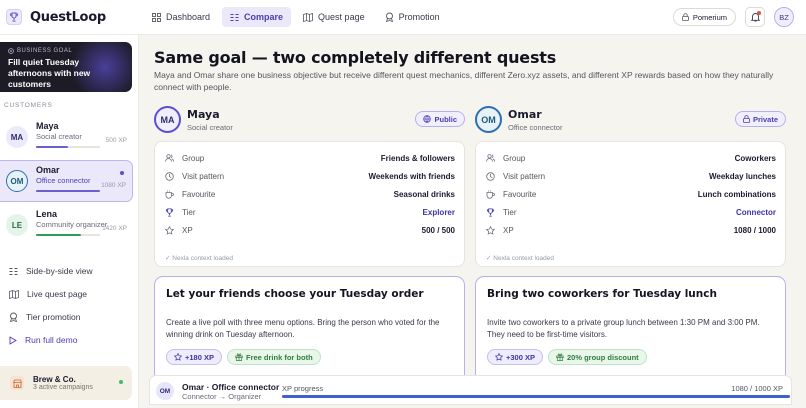 The height and width of the screenshot is (408, 806). Describe the element at coordinates (59, 271) in the screenshot. I see `menu-label: Side-by-side view` at that location.